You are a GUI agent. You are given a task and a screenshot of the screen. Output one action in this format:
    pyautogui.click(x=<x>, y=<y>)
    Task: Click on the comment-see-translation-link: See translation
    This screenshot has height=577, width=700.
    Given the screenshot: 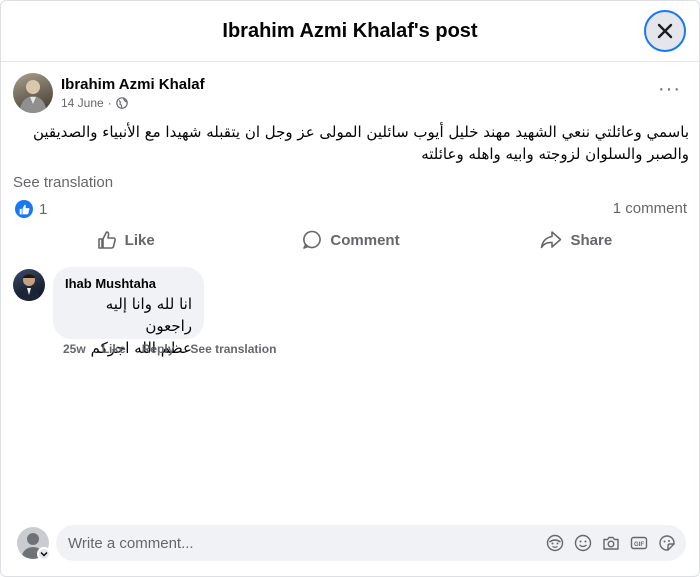 What is the action you would take?
    pyautogui.click(x=233, y=349)
    